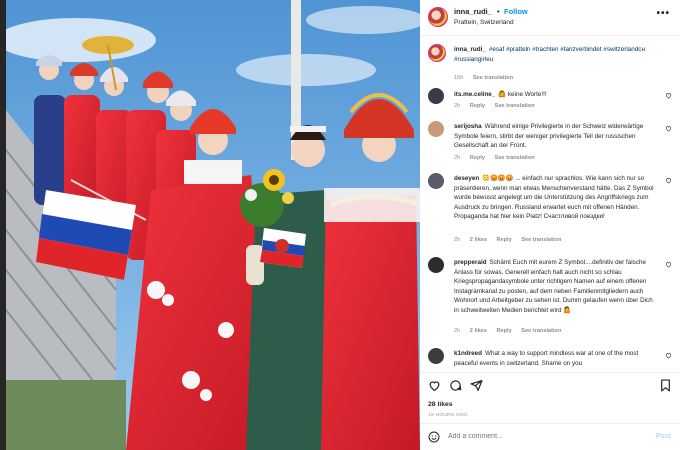  I want to click on comment-username: its.me.celine_, so click(474, 94).